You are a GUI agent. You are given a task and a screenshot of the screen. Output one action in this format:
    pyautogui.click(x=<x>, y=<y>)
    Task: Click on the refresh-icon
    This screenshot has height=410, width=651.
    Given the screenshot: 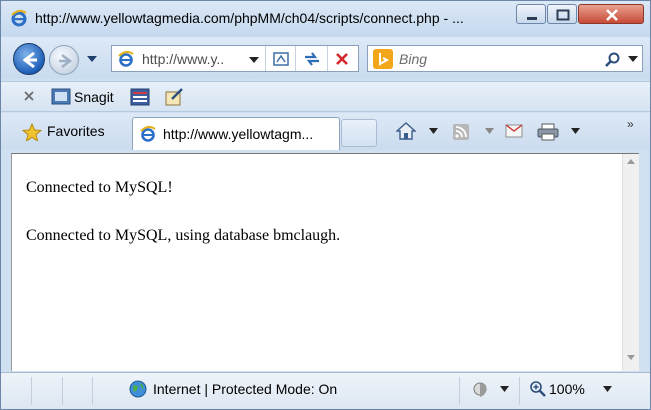 What is the action you would take?
    pyautogui.click(x=312, y=59)
    